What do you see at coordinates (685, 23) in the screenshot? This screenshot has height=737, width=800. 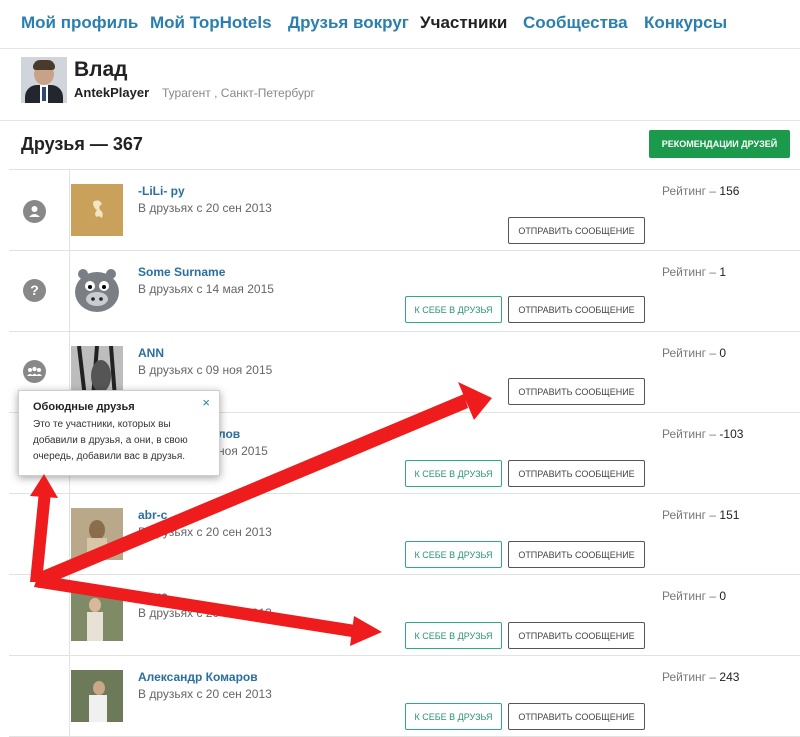 I see `nav-contests: Конкурсы` at bounding box center [685, 23].